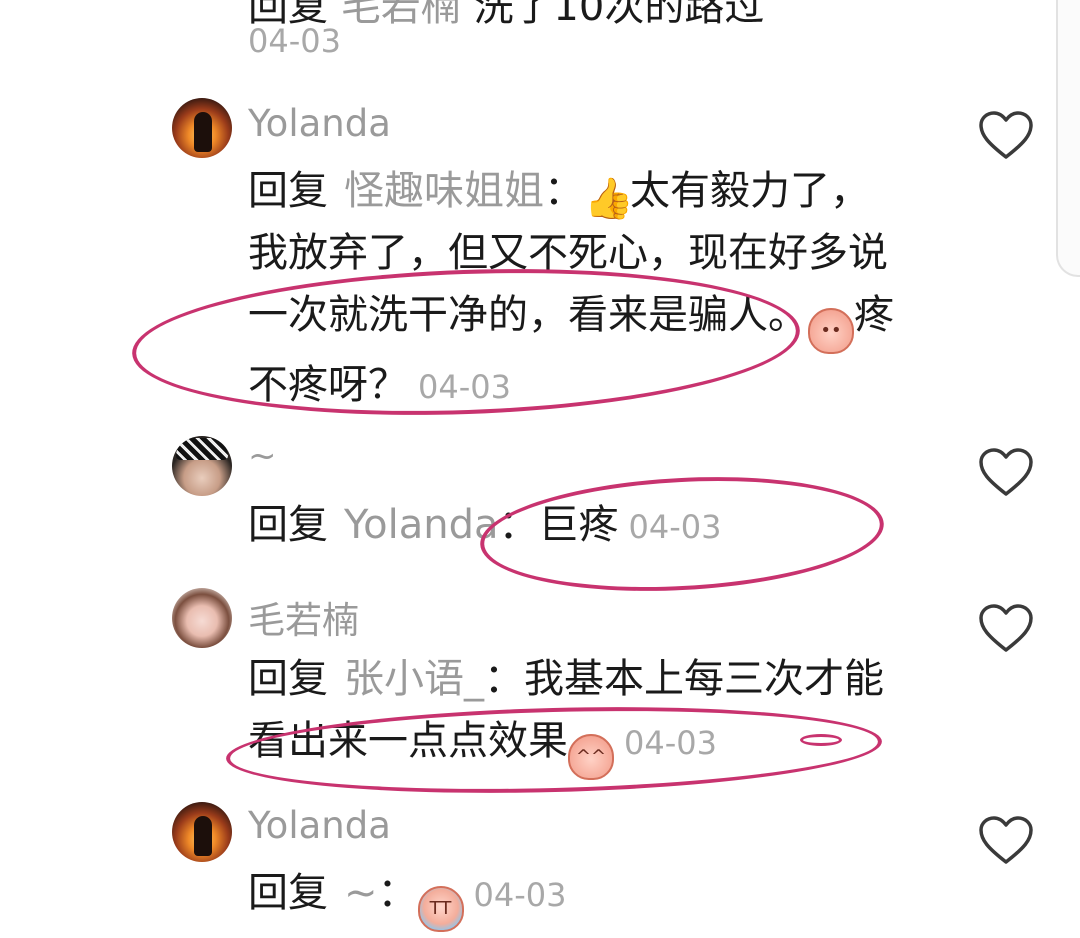 The width and height of the screenshot is (1080, 938). What do you see at coordinates (591, 757) in the screenshot?
I see `laughing-peach-icon: ^^` at bounding box center [591, 757].